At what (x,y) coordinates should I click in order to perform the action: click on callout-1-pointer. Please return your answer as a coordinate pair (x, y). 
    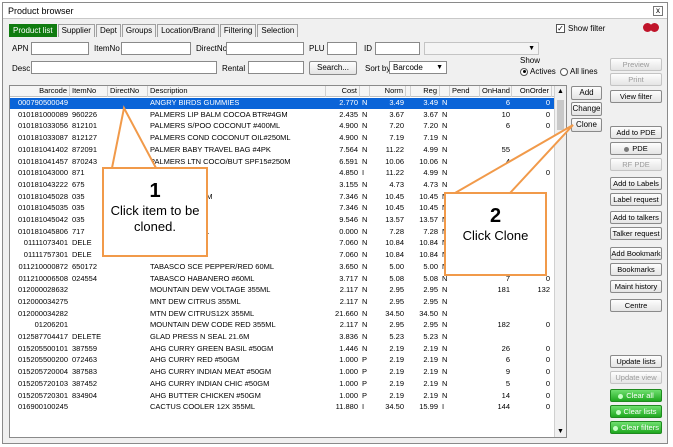
    Looking at the image, I should click on (134, 137).